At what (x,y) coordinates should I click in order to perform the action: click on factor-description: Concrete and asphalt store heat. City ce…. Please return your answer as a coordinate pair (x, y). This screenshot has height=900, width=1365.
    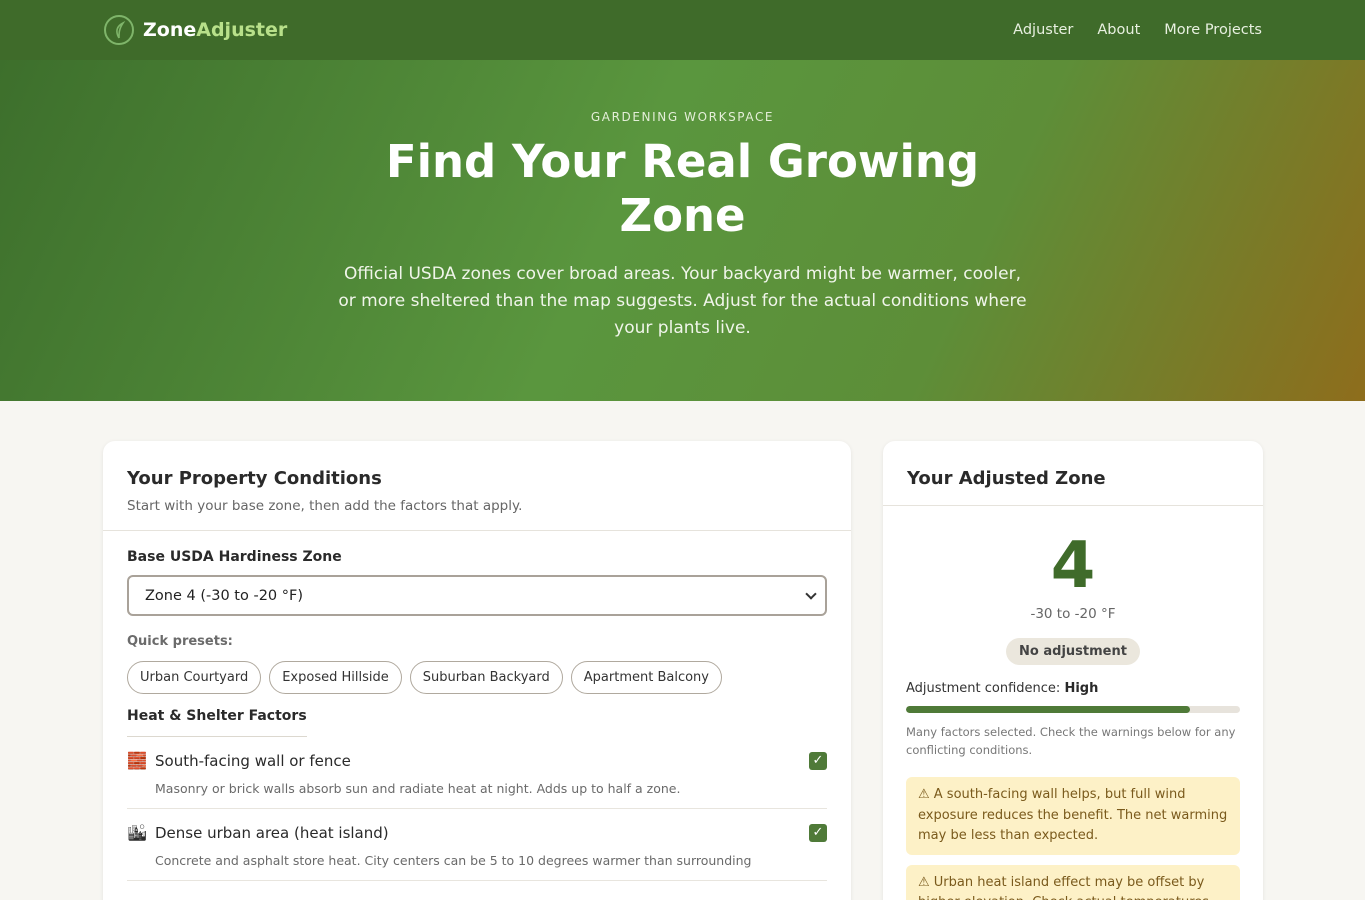
    Looking at the image, I should click on (453, 860).